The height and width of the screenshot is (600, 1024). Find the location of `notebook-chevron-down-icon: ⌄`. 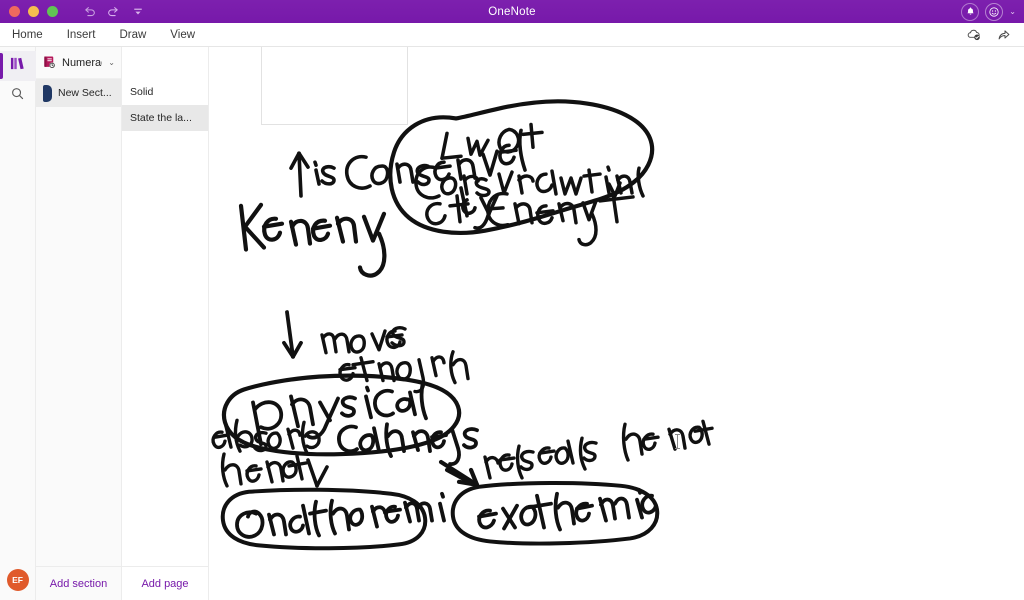

notebook-chevron-down-icon: ⌄ is located at coordinates (111, 62).